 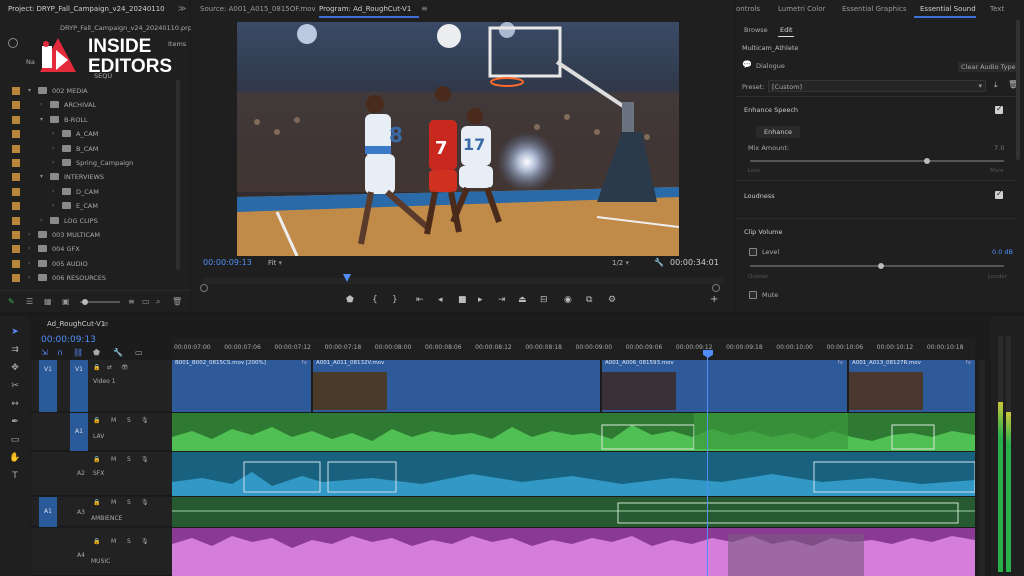 I want to click on wrench-icon: 🔧, so click(x=659, y=262).